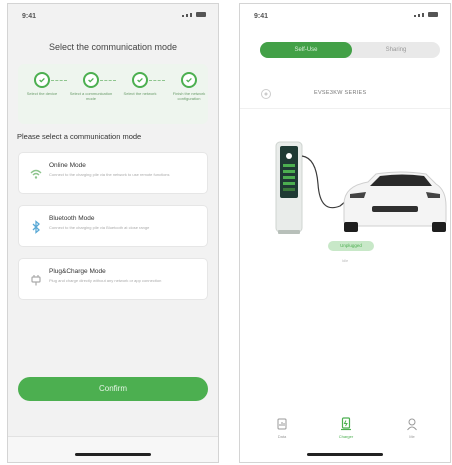 The height and width of the screenshot is (465, 452). What do you see at coordinates (72, 218) in the screenshot?
I see `mode-title: Bluetooth Mode` at bounding box center [72, 218].